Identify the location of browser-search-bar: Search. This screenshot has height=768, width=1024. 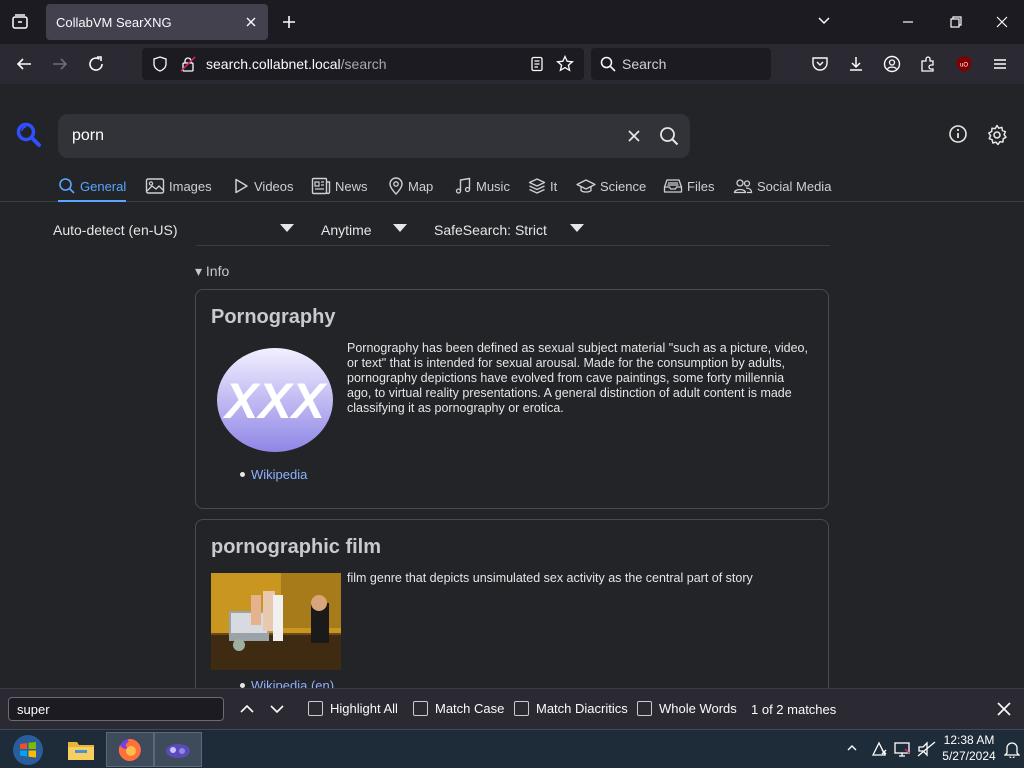
(681, 64).